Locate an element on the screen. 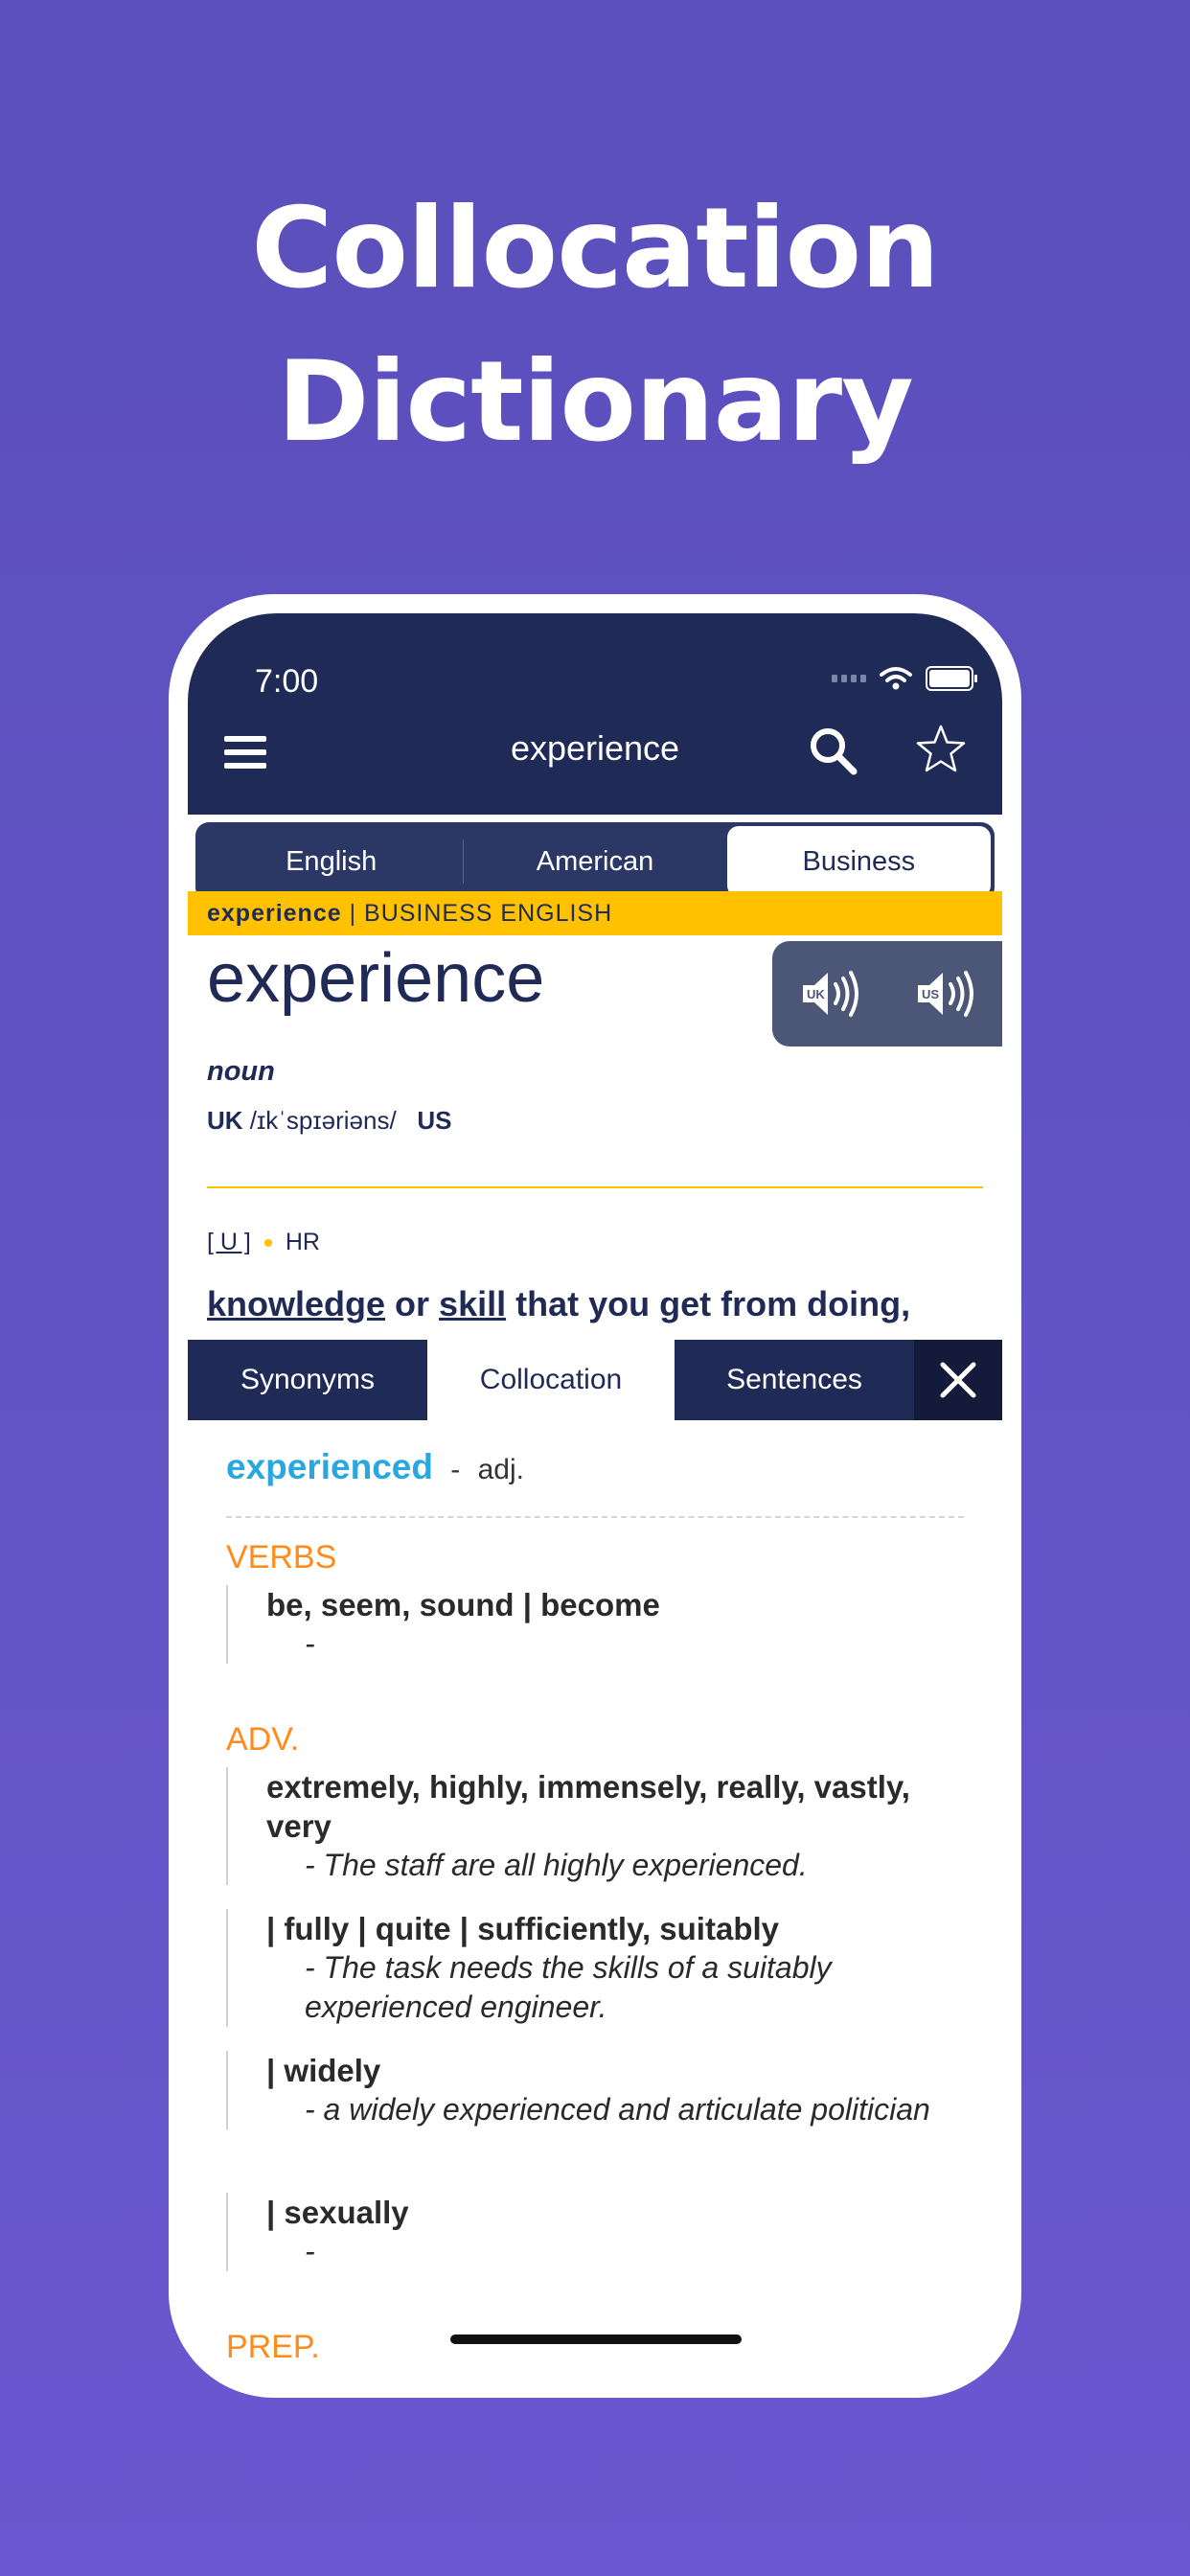 This screenshot has width=1190, height=2576. speaker-us-icon: US is located at coordinates (945, 994).